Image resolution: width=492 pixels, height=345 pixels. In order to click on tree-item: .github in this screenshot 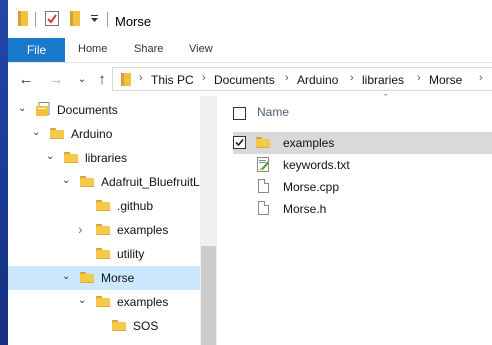, I will do `click(104, 206)`.